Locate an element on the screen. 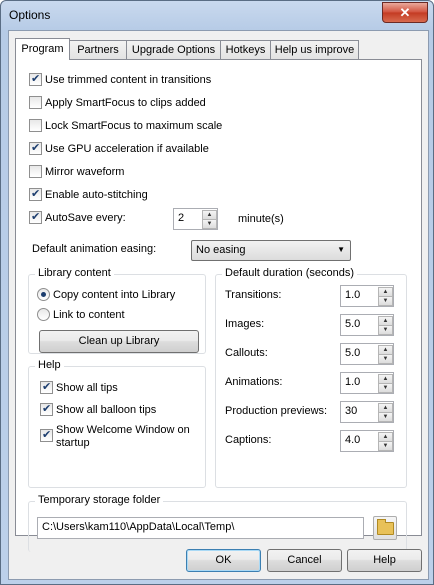  folder-open-icon is located at coordinates (385, 527).